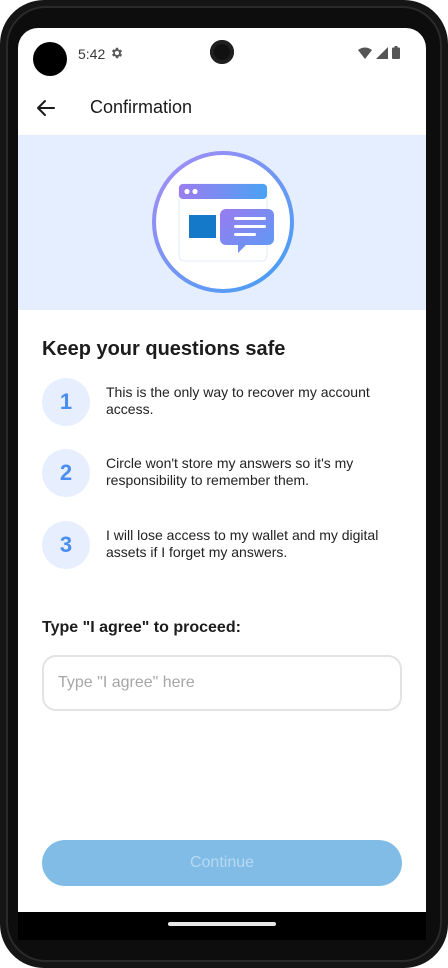 This screenshot has width=448, height=968. What do you see at coordinates (164, 349) in the screenshot?
I see `section-title: Keep your questions safe` at bounding box center [164, 349].